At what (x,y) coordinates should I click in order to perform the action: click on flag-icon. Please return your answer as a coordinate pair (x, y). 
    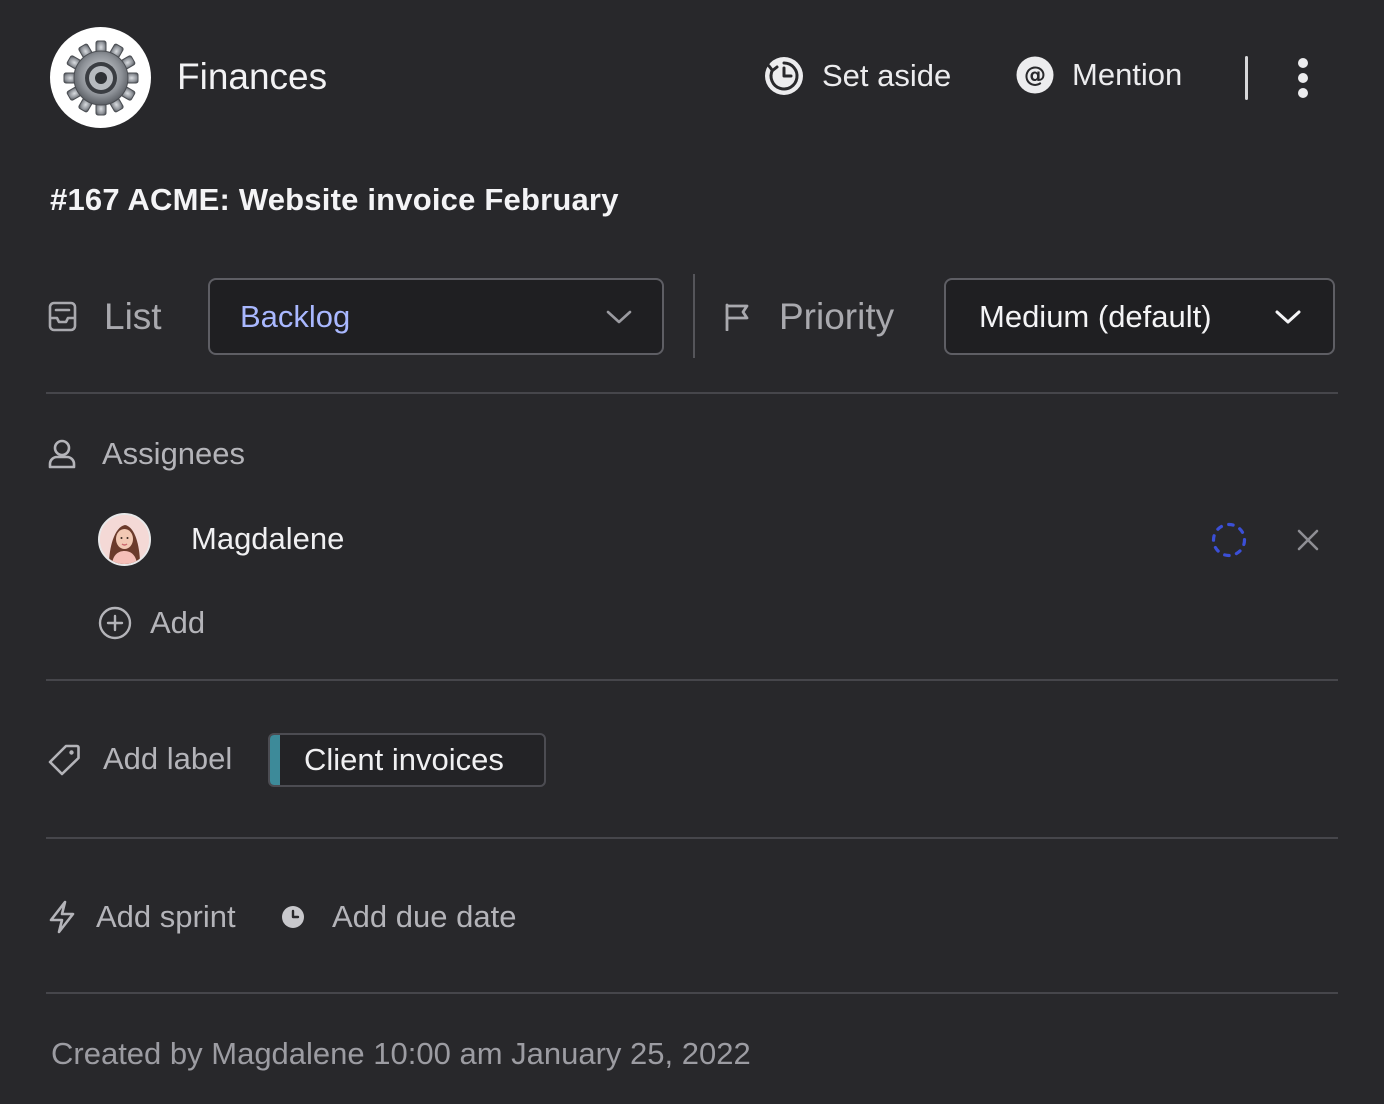
    Looking at the image, I should click on (737, 316).